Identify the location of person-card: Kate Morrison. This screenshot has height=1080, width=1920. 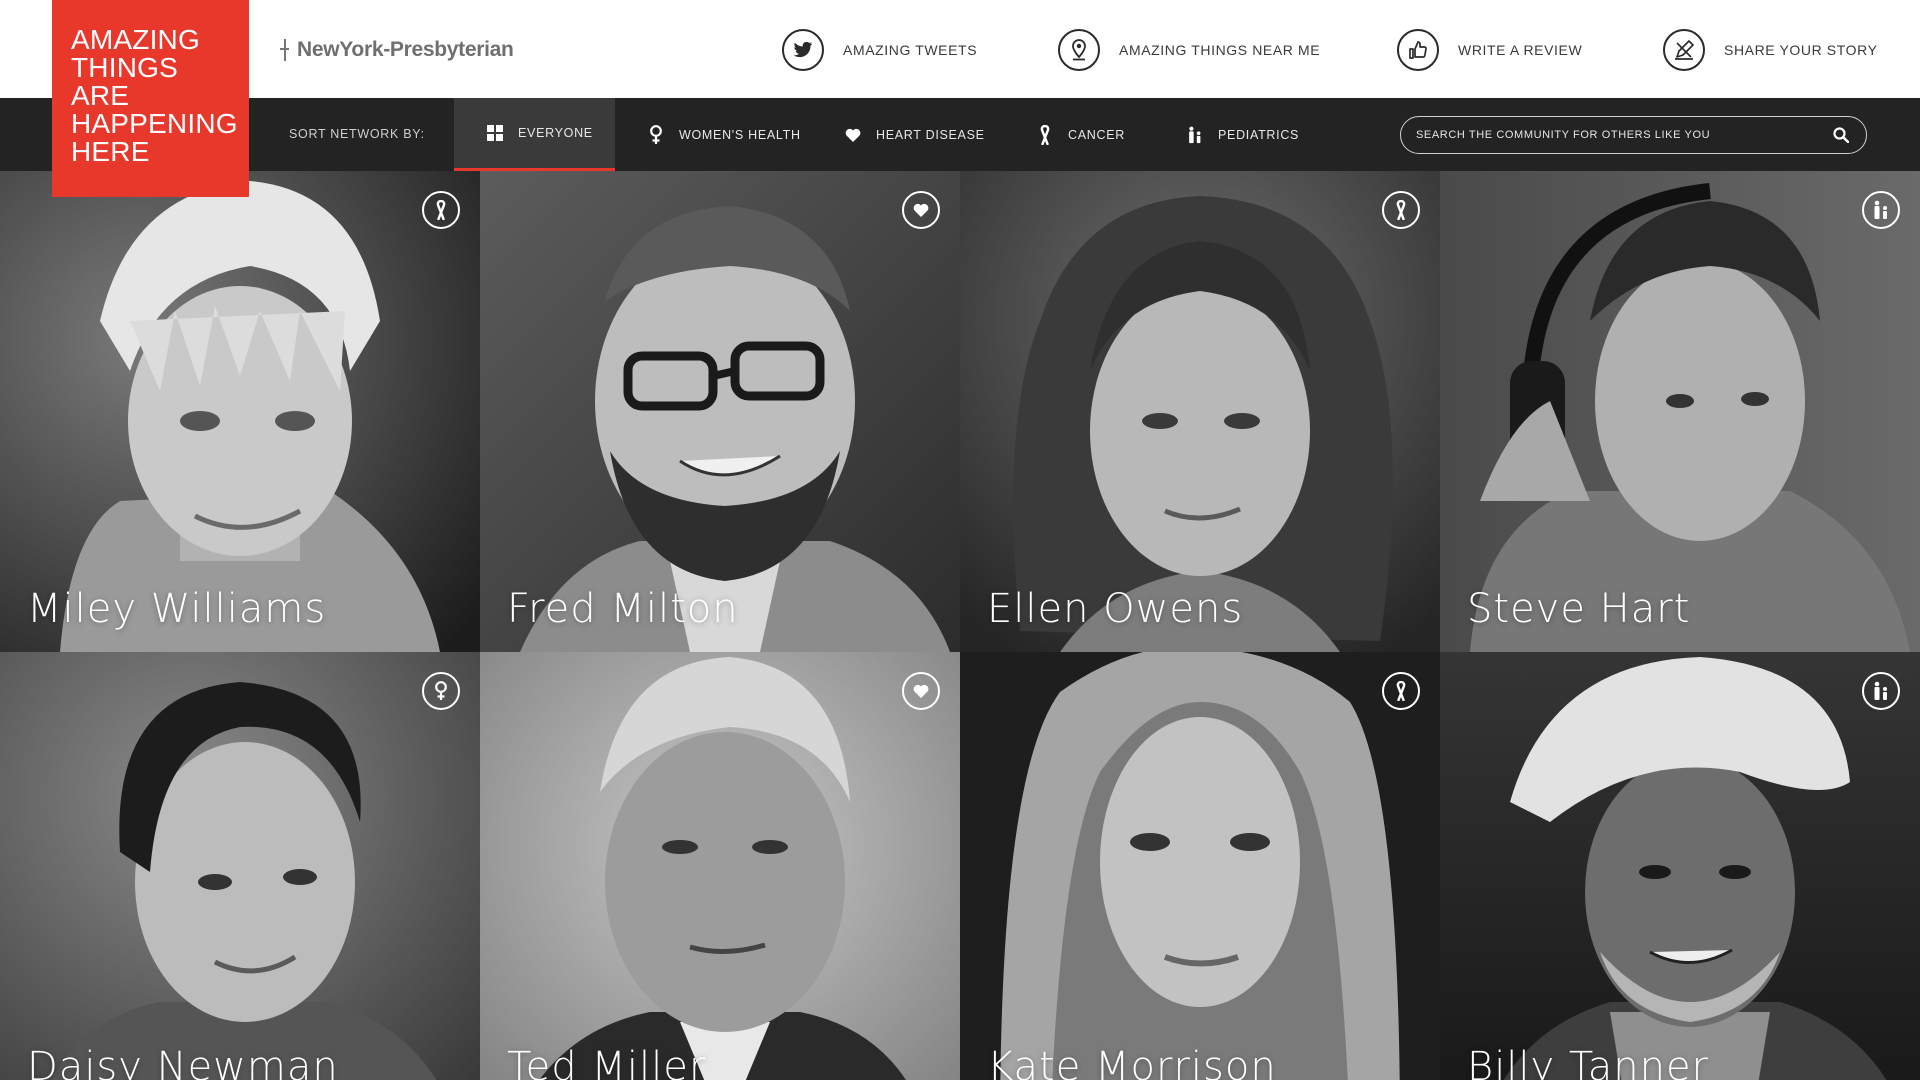
(1200, 866).